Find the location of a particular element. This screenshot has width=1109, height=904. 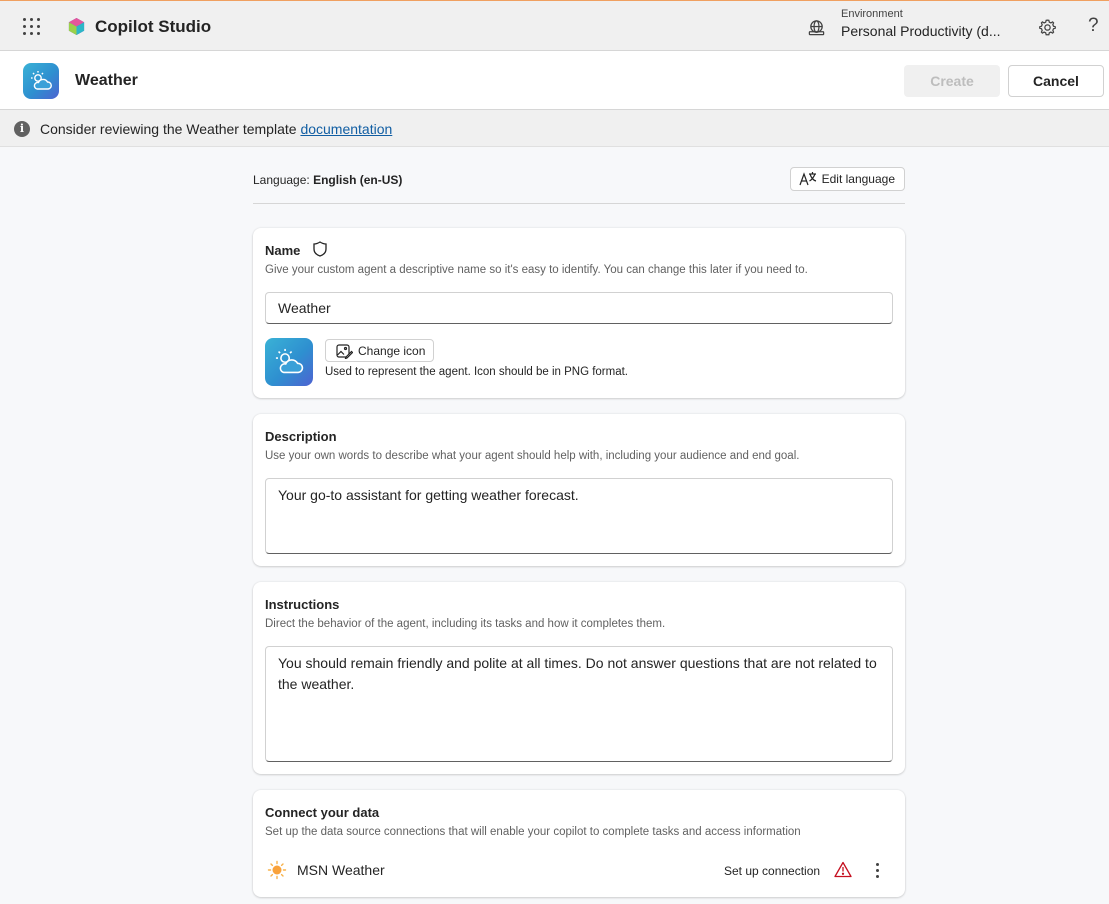

environment-icon is located at coordinates (816, 27).